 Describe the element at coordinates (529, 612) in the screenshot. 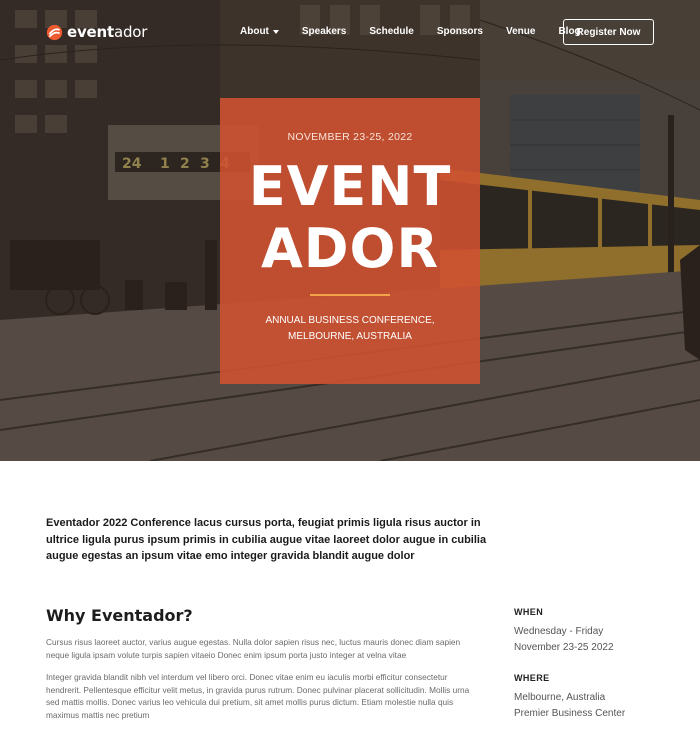

I see `when-label: WHEN` at that location.